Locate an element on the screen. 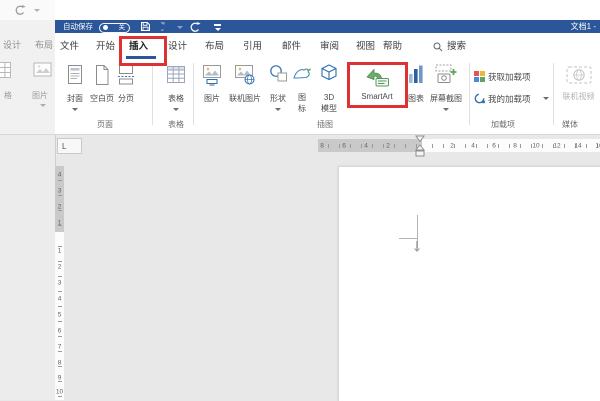 Image resolution: width=600 pixels, height=401 pixels. group-label-pages: 页面 is located at coordinates (105, 124).